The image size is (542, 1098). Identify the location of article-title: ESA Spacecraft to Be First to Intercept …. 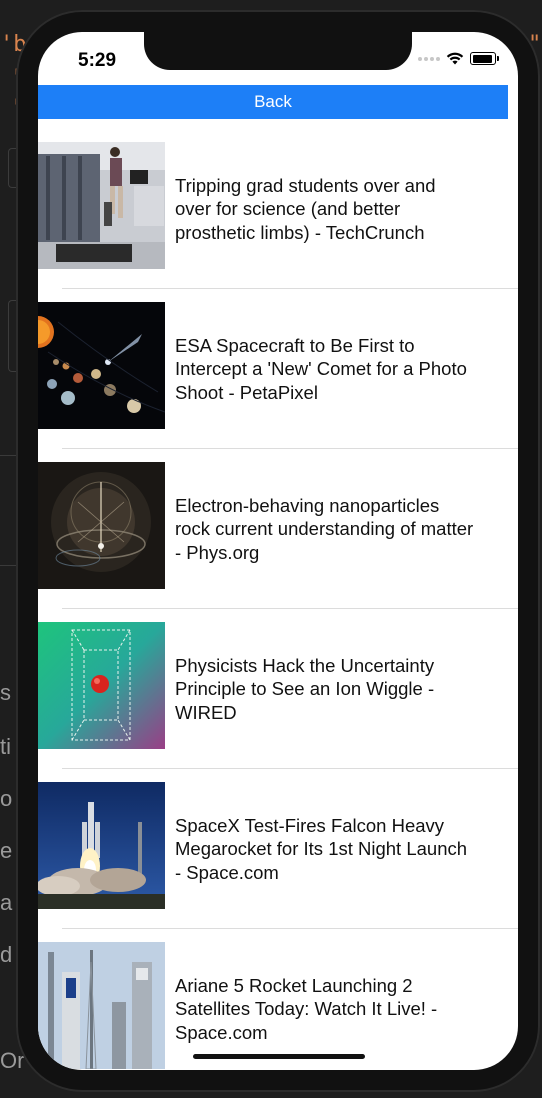
(321, 369).